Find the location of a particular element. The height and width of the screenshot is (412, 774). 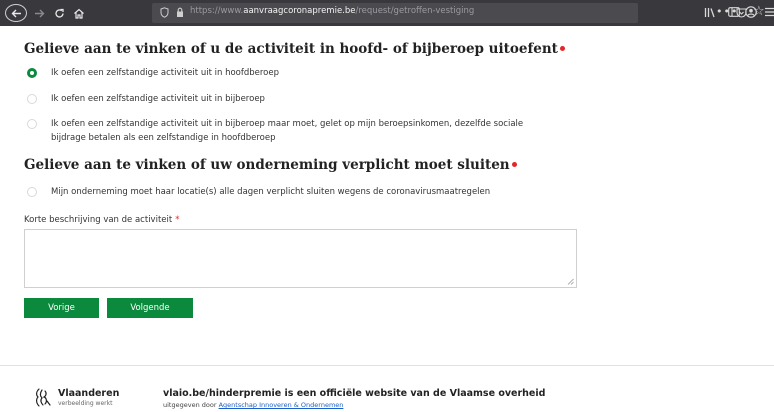

previous-button: Vorige is located at coordinates (61, 308).